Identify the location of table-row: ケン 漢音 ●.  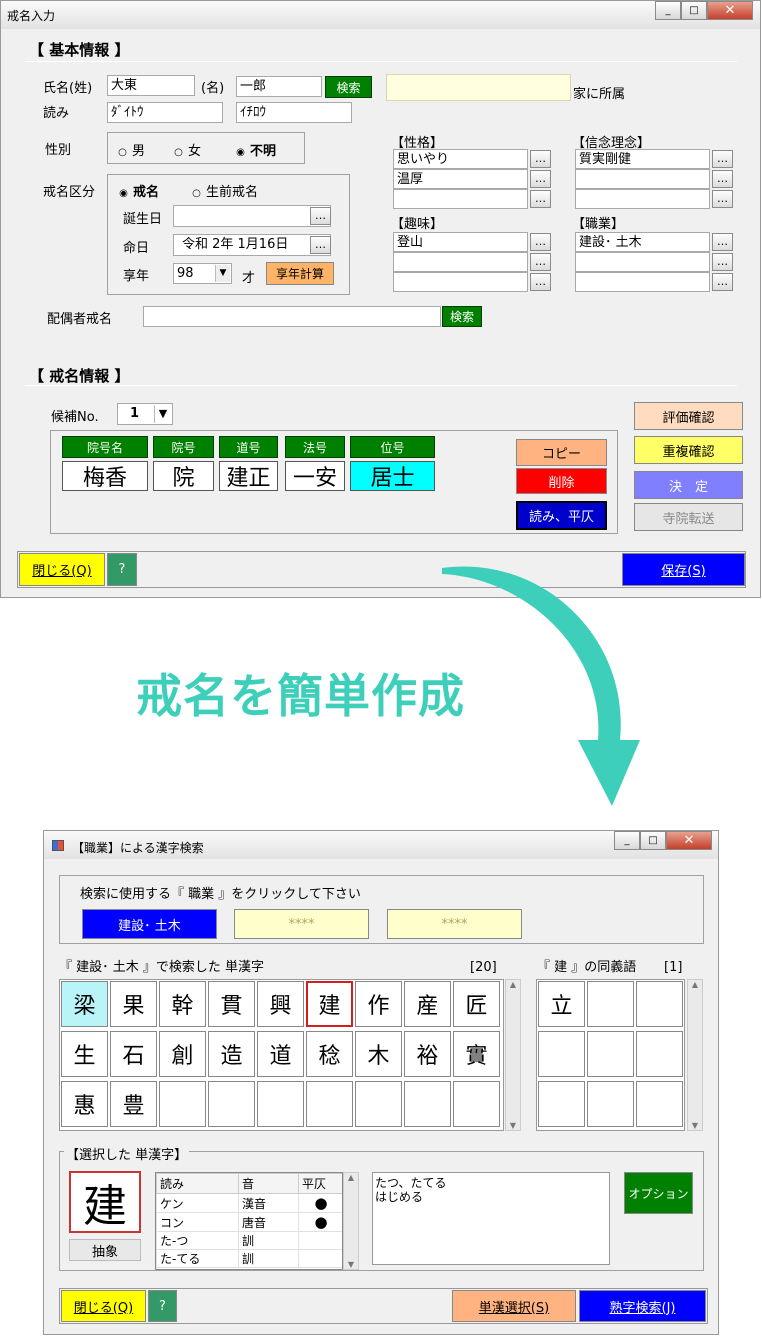
(249, 1203).